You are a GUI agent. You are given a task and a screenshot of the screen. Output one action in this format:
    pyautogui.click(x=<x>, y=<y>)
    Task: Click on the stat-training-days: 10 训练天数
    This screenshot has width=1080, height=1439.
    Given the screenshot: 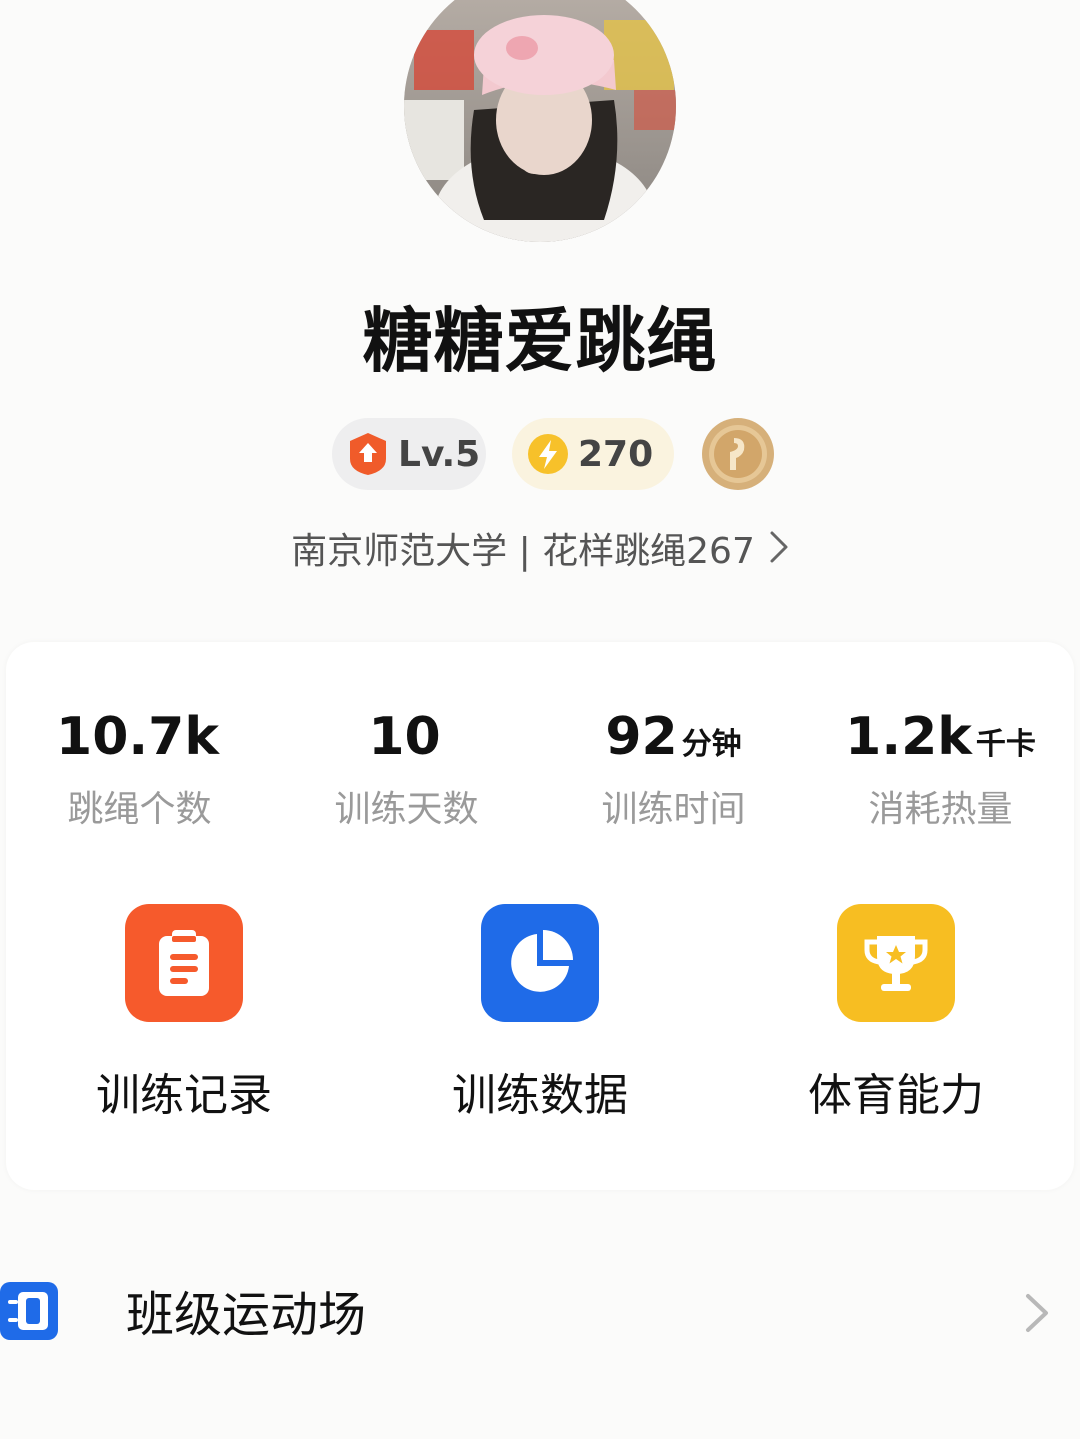 What is the action you would take?
    pyautogui.click(x=406, y=771)
    